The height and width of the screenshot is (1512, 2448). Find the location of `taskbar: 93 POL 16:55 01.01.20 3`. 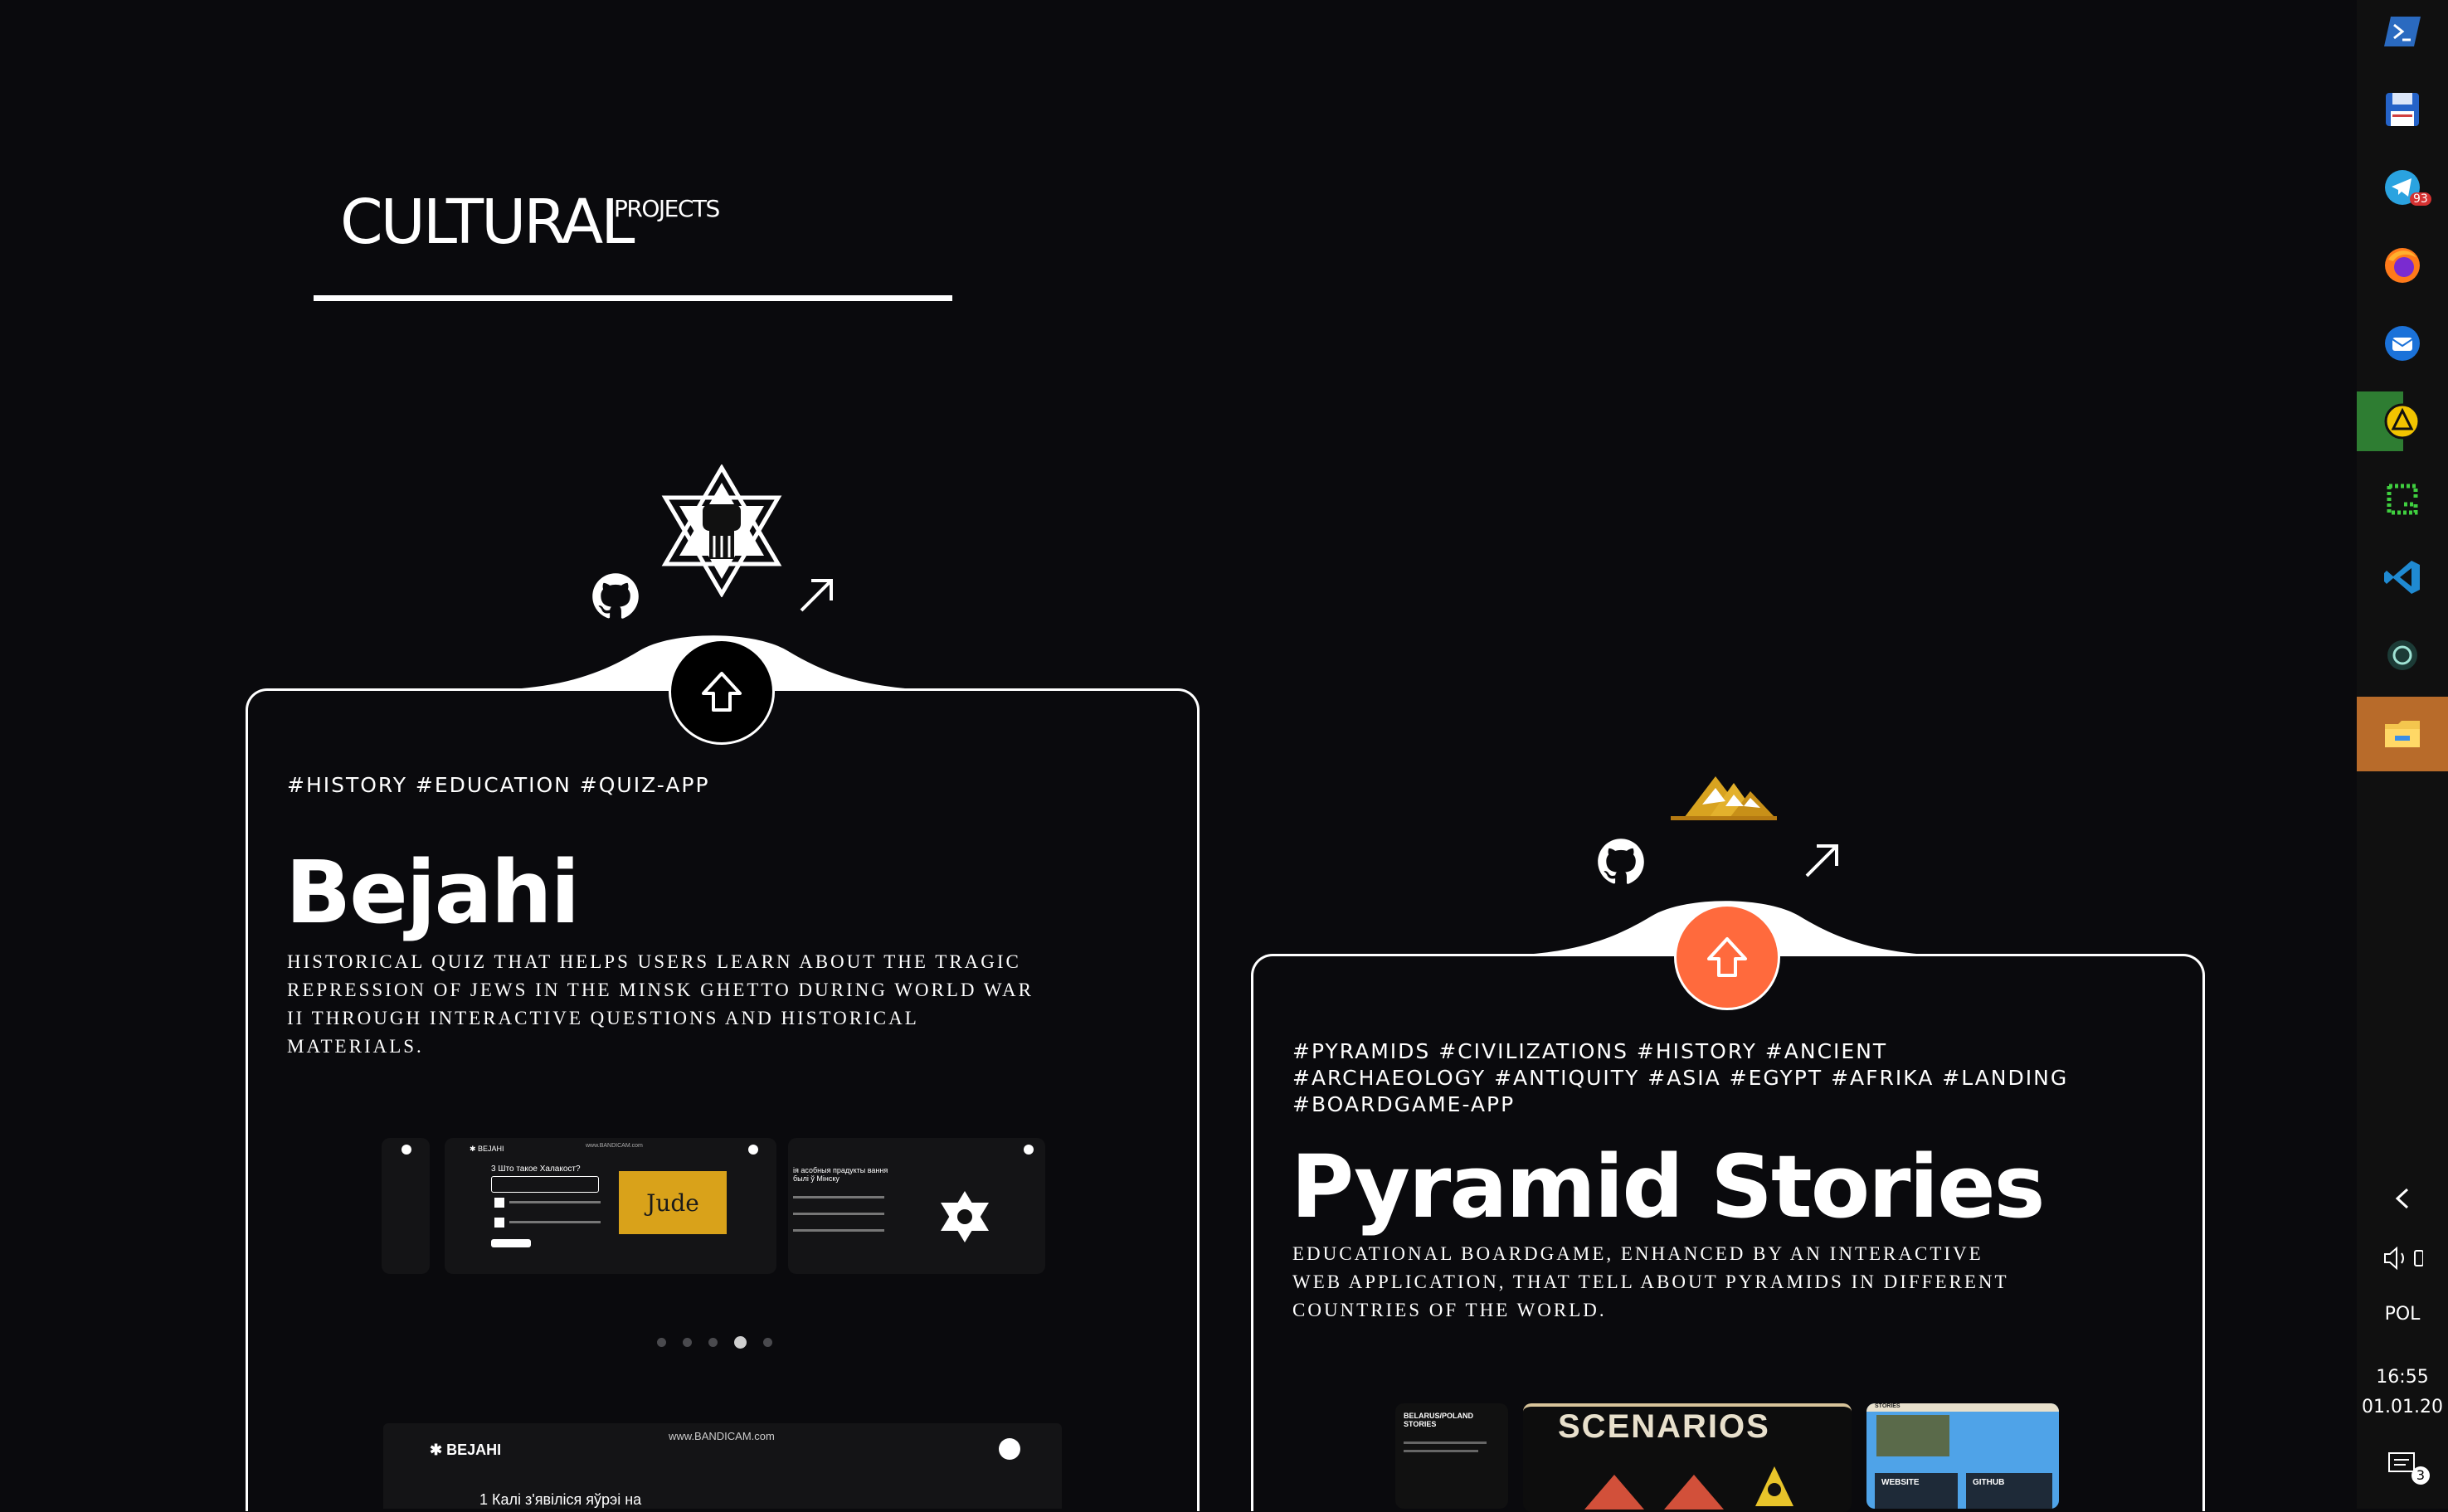

taskbar: 93 POL 16:55 01.01.20 3 is located at coordinates (2402, 755).